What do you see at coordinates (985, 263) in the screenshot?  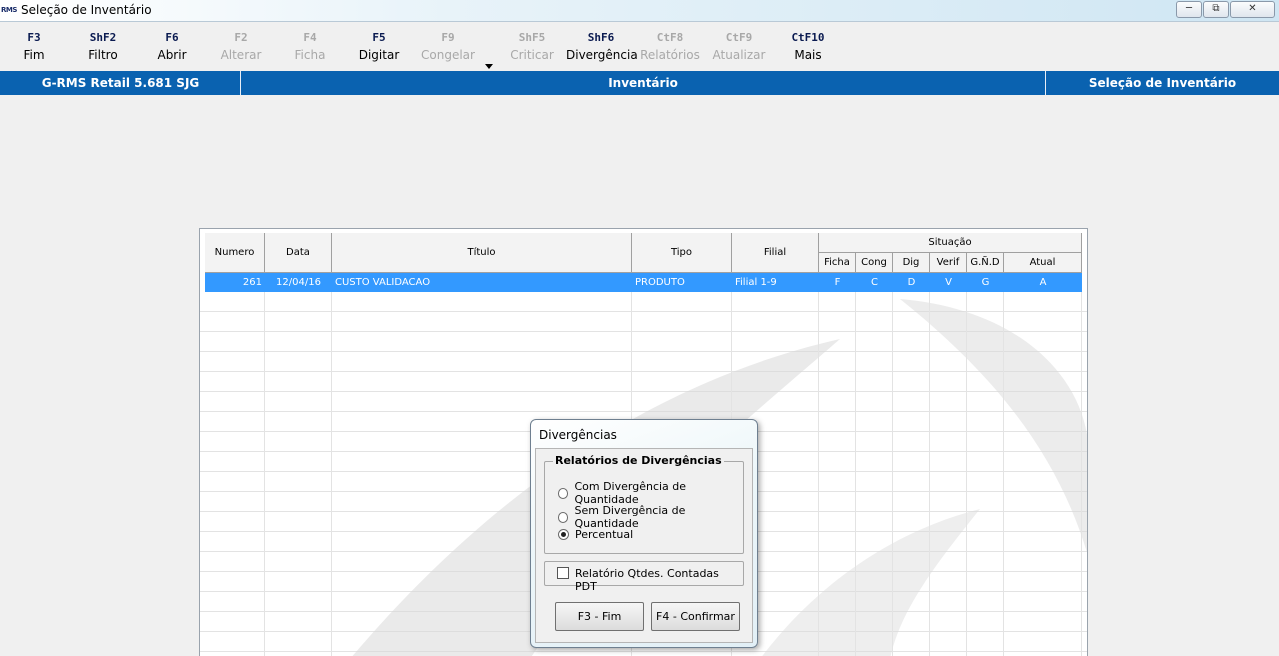 I see `column-header-gnd: G.Ñ.D` at bounding box center [985, 263].